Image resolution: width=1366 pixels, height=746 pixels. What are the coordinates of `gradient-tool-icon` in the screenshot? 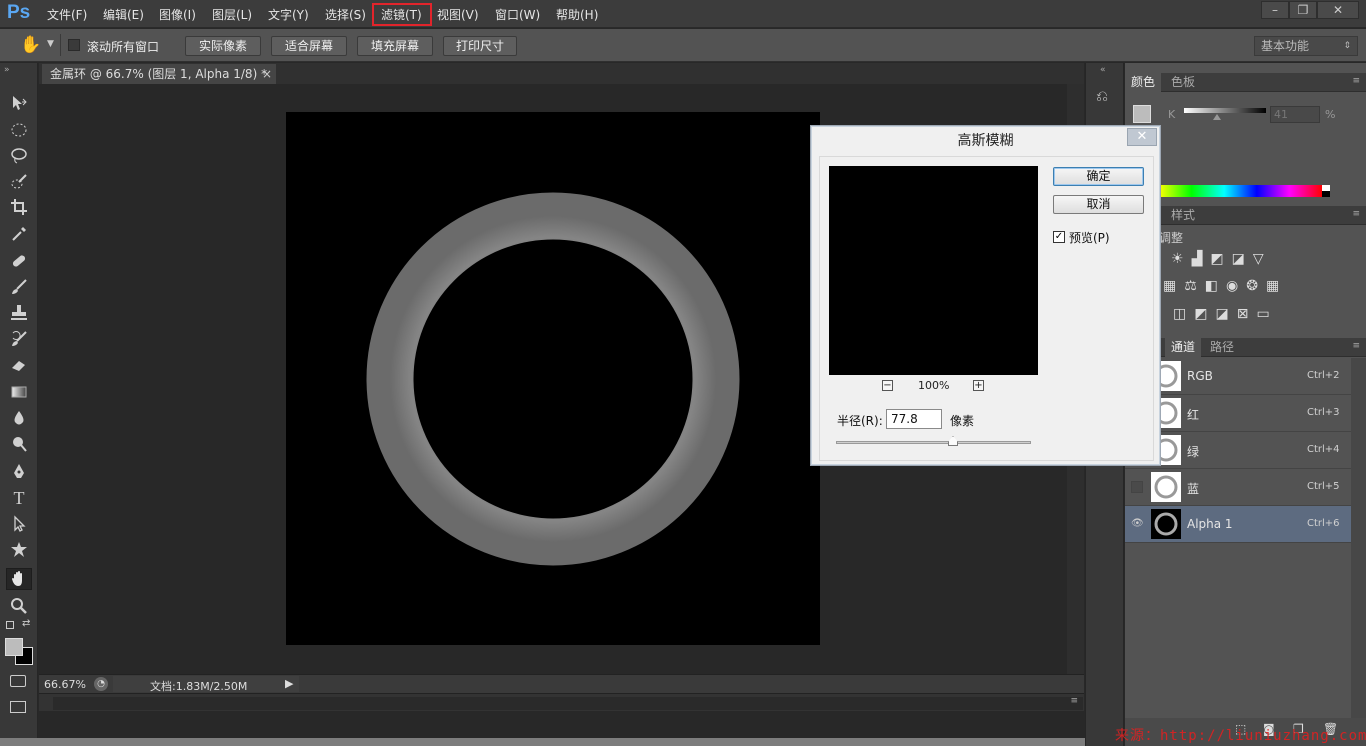 It's located at (19, 392).